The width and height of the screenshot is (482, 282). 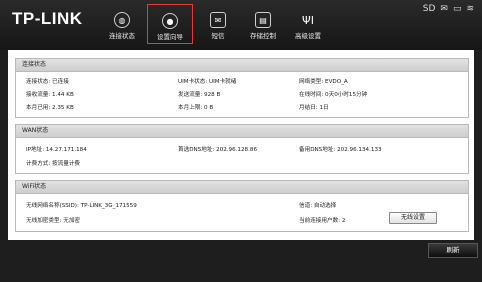 What do you see at coordinates (122, 20) in the screenshot?
I see `globe-icon: ◍` at bounding box center [122, 20].